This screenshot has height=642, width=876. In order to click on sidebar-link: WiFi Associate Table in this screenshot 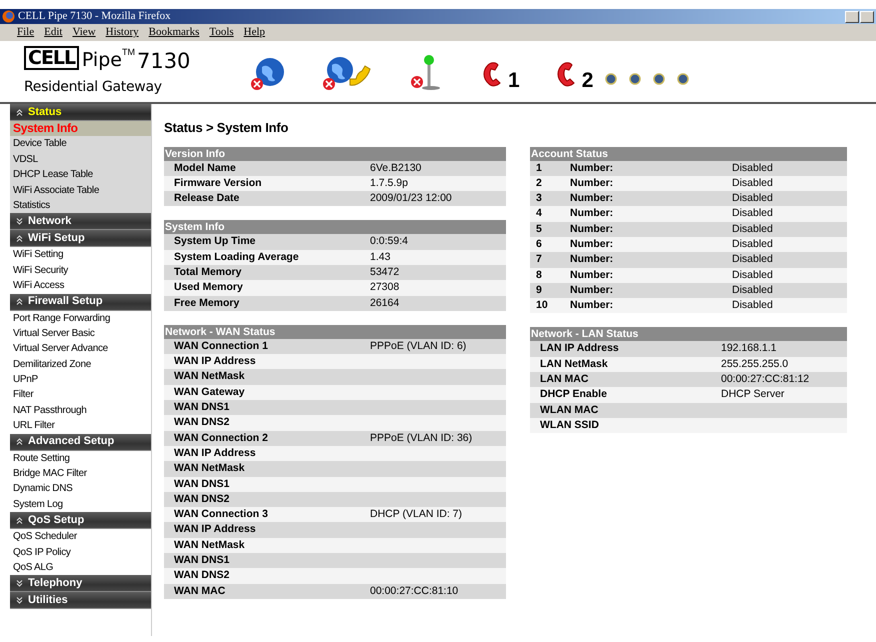, I will do `click(80, 190)`.